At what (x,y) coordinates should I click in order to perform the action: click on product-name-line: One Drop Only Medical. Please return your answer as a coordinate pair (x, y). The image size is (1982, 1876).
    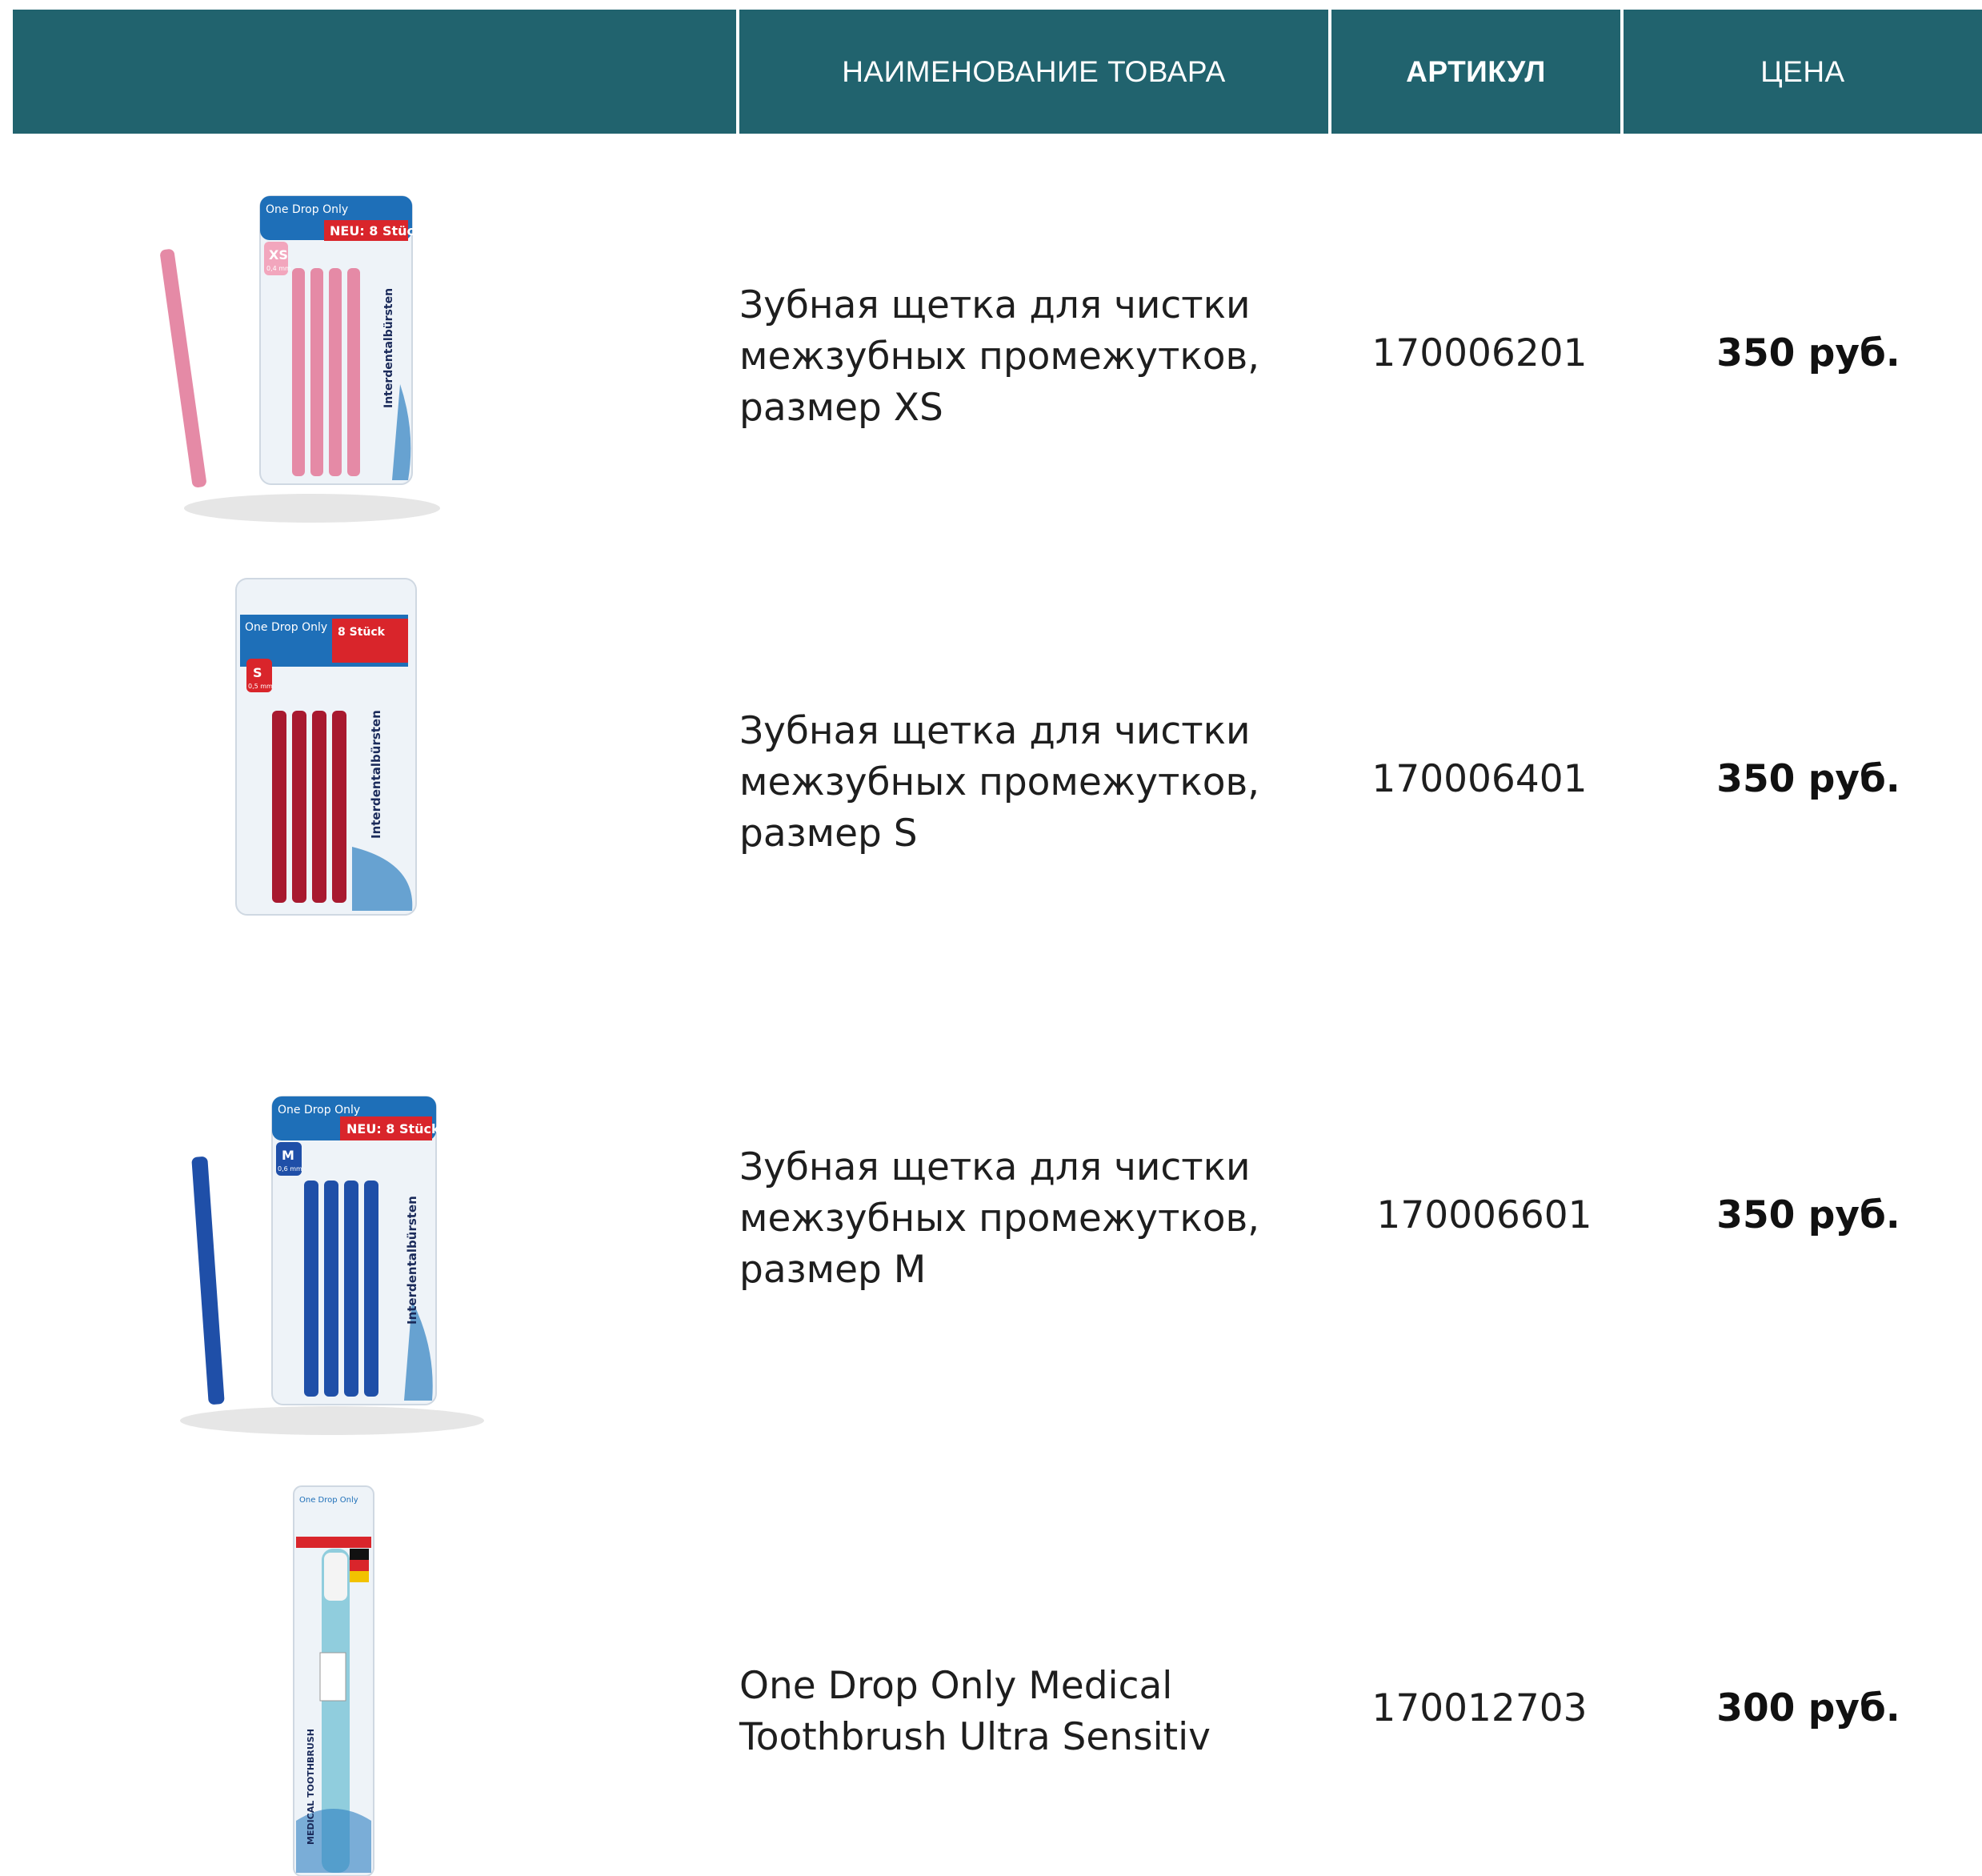
    Looking at the image, I should click on (956, 1686).